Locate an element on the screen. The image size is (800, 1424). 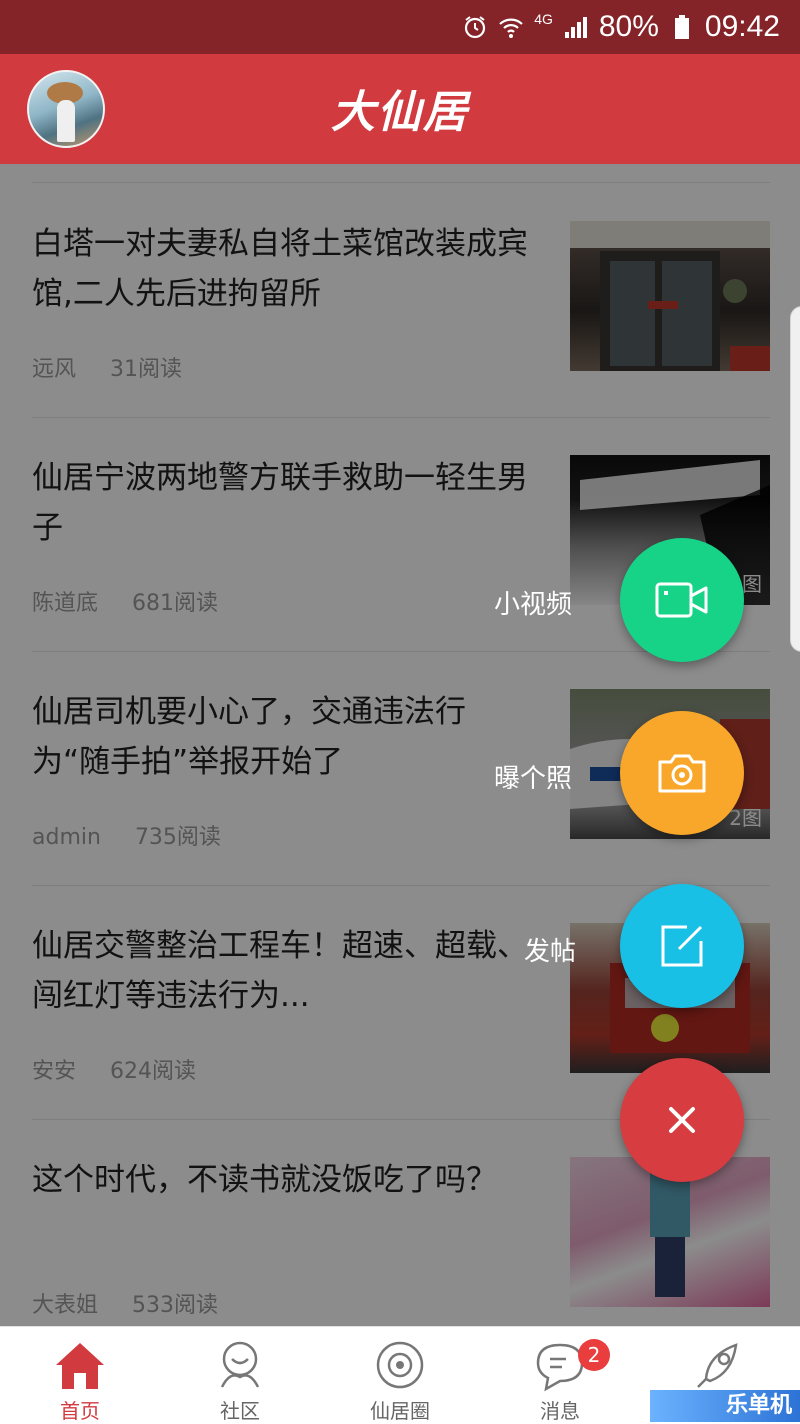
close-icon is located at coordinates (682, 1120).